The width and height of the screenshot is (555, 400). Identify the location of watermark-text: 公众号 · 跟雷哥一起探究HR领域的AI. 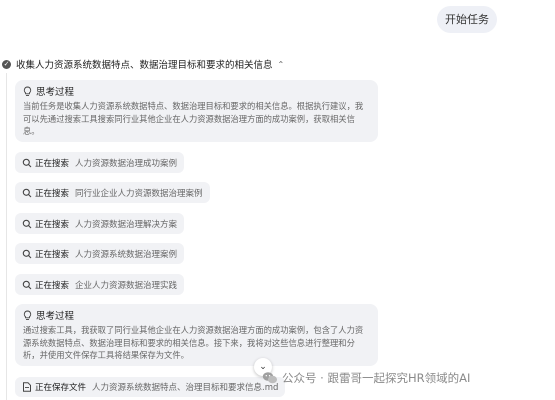
(376, 378).